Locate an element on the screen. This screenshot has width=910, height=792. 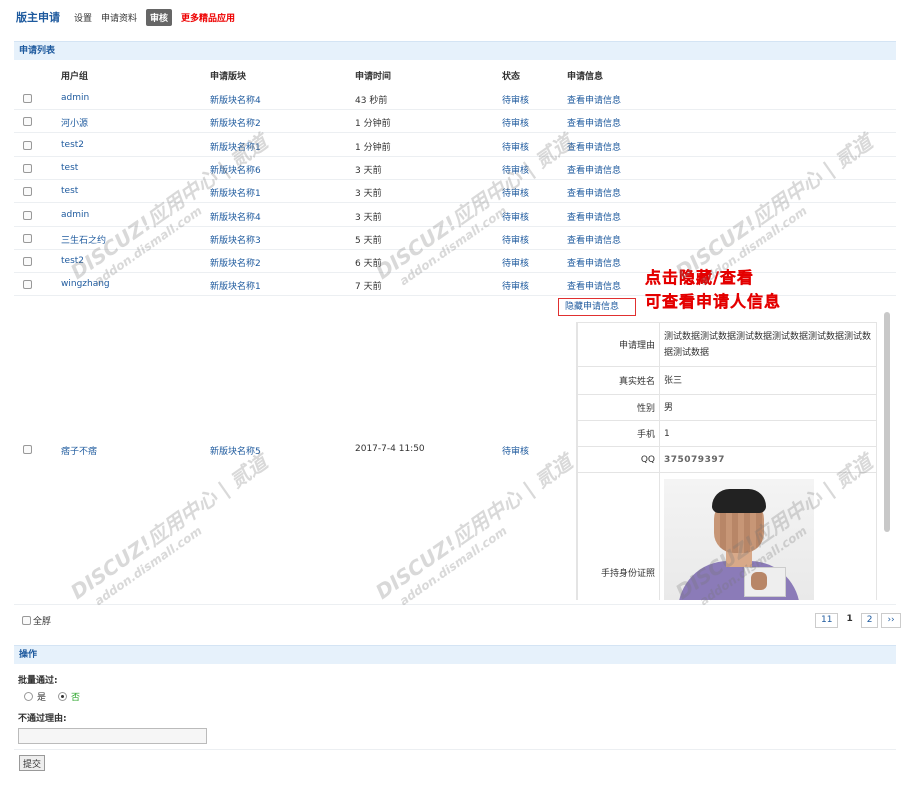
approve-radio-group: 是 否 is located at coordinates (52, 696).